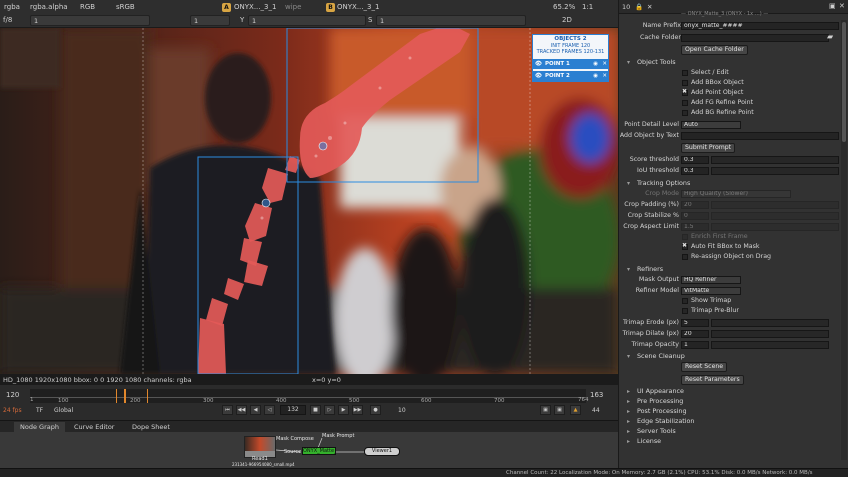 This screenshot has width=848, height=477. I want to click on clear-icon: ✕, so click(649, 7).